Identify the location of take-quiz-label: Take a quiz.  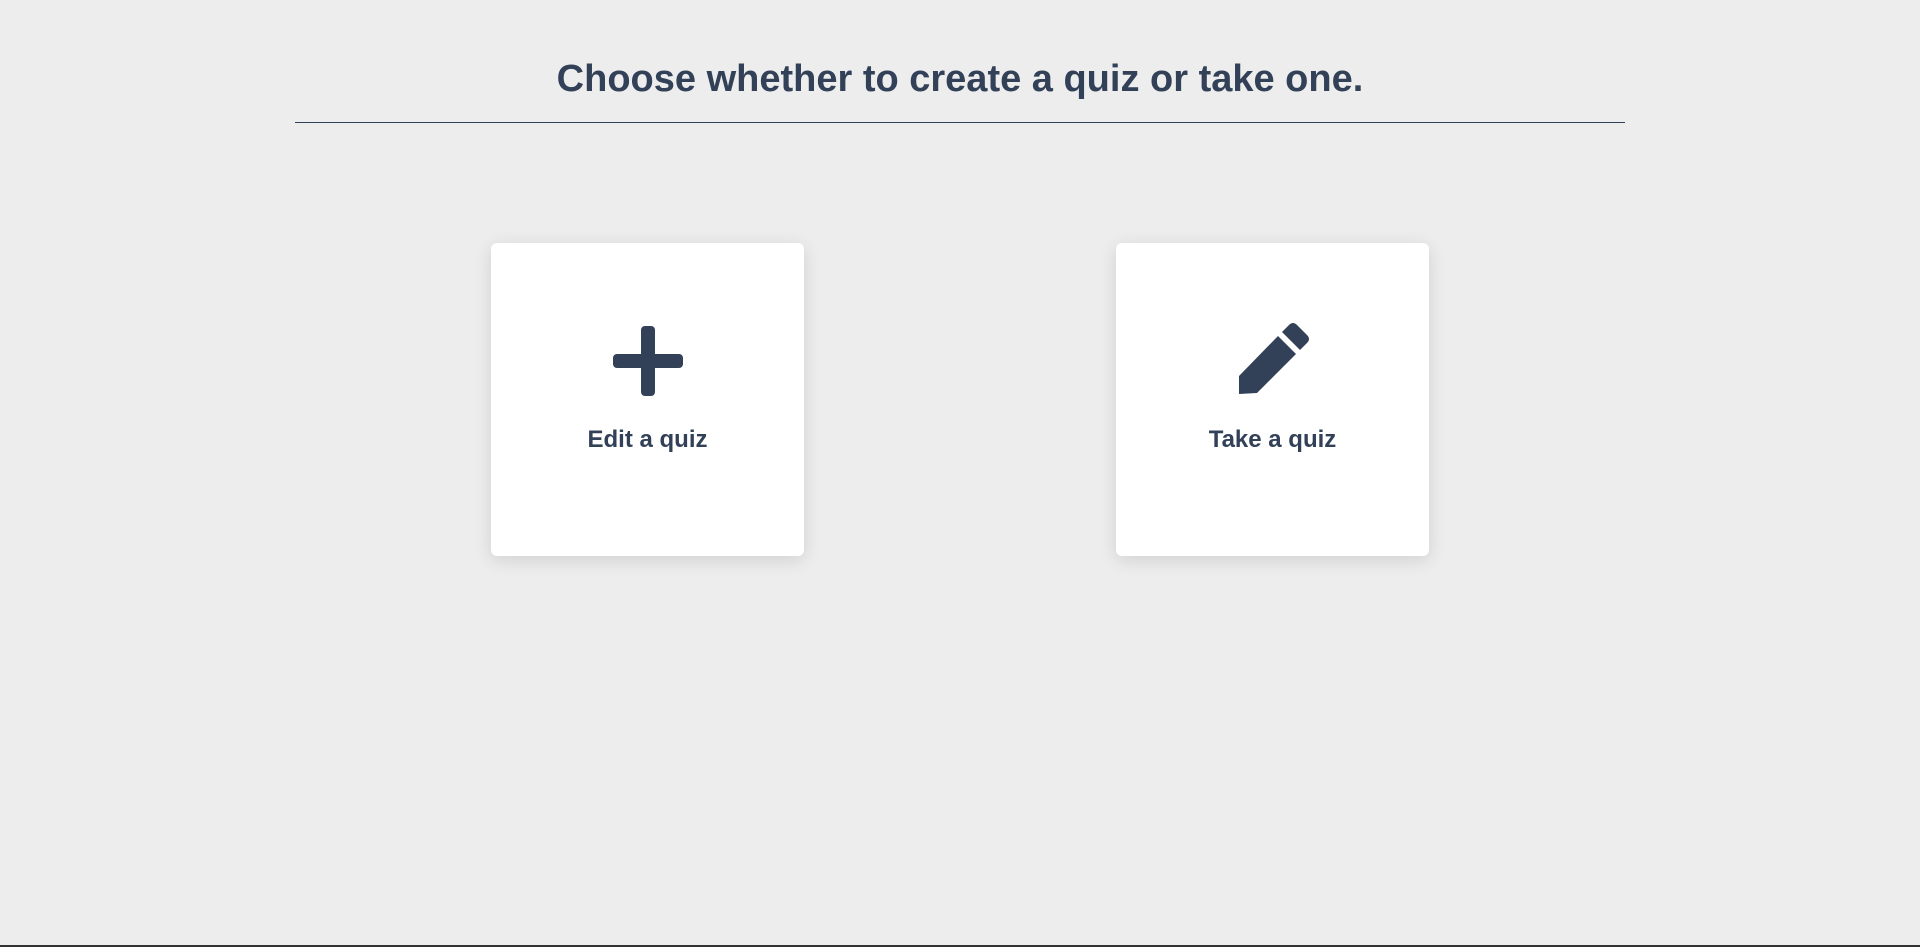
(1272, 439).